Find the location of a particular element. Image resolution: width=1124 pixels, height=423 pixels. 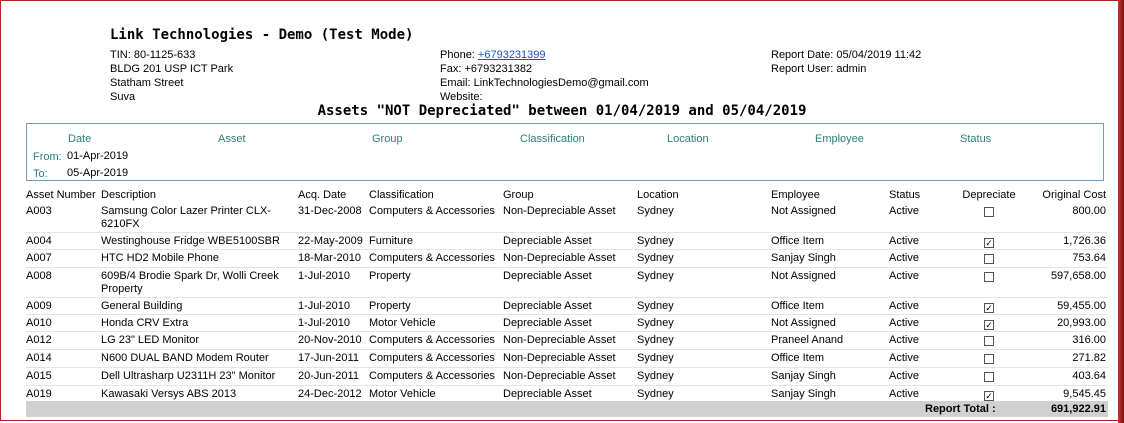

filter-from-label: From: is located at coordinates (47, 157).